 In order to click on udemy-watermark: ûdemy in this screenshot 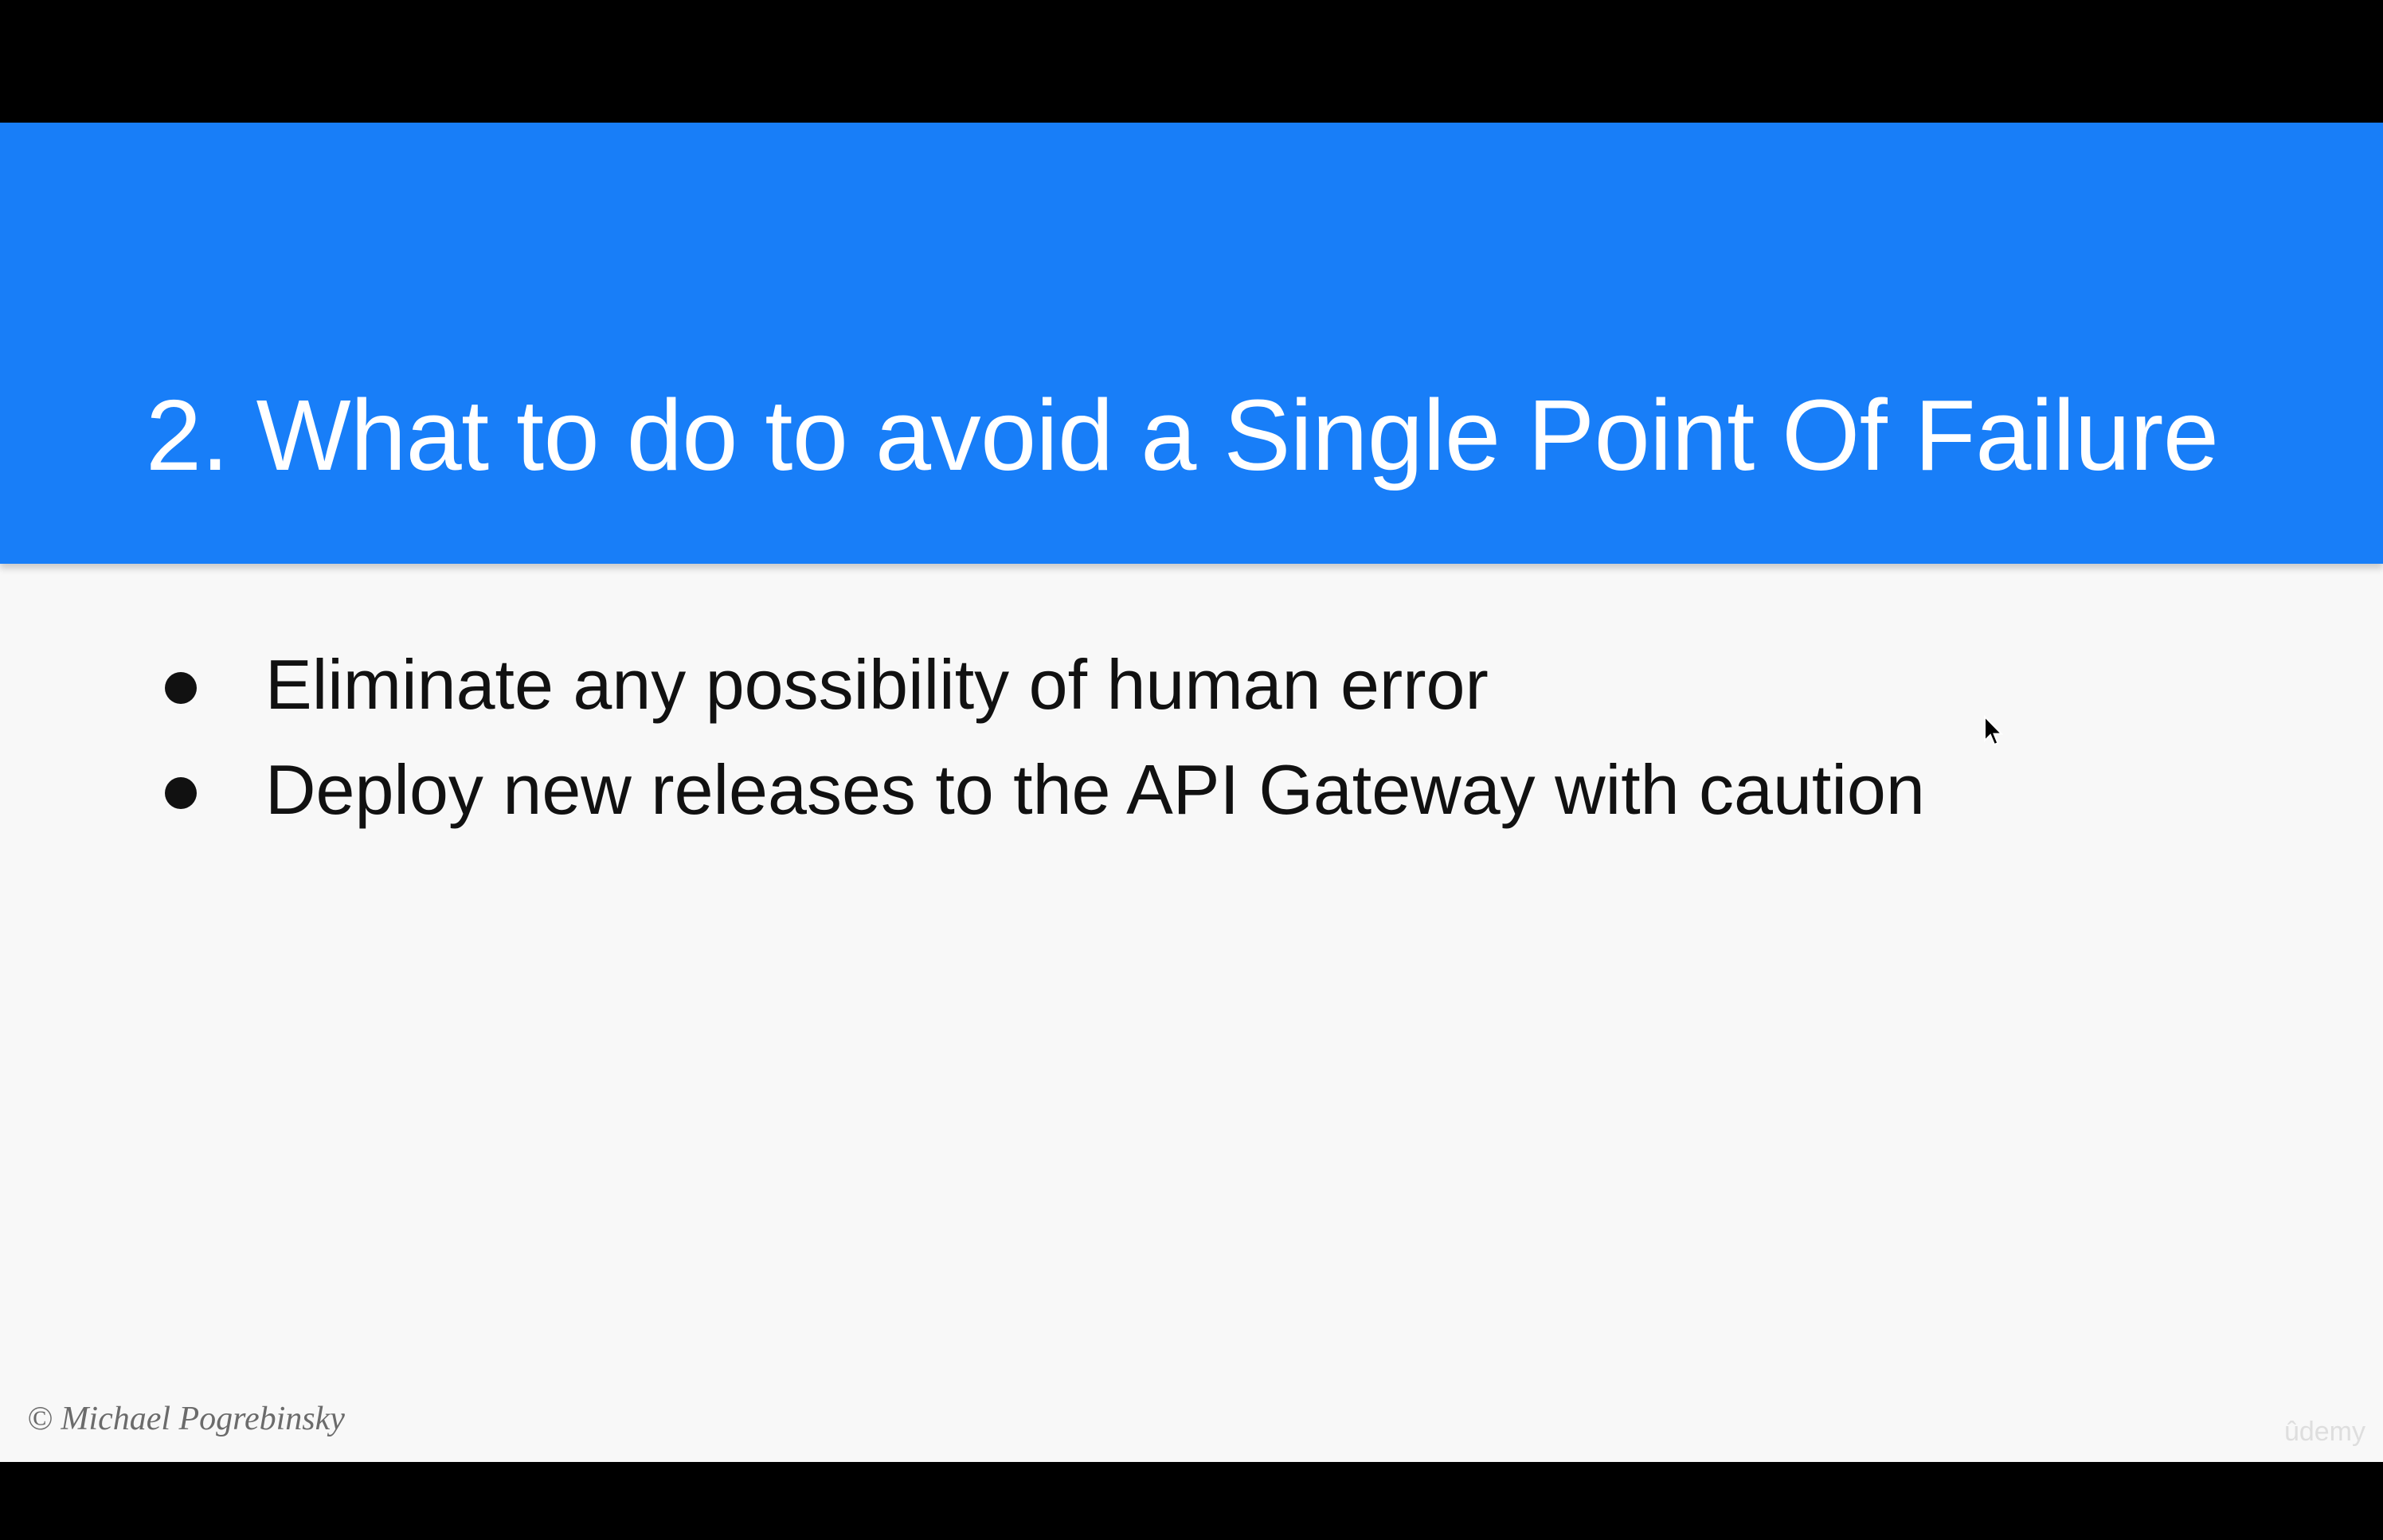, I will do `click(2324, 1432)`.